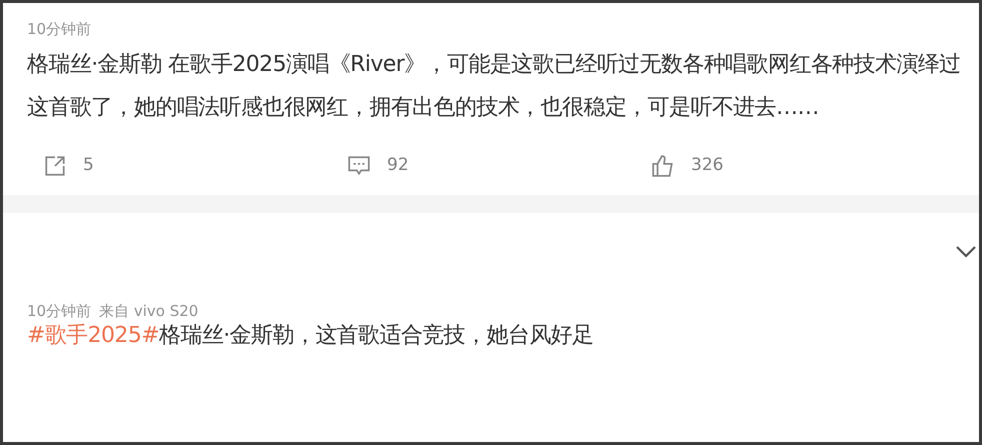 This screenshot has height=445, width=982. I want to click on chevron-down-icon, so click(966, 251).